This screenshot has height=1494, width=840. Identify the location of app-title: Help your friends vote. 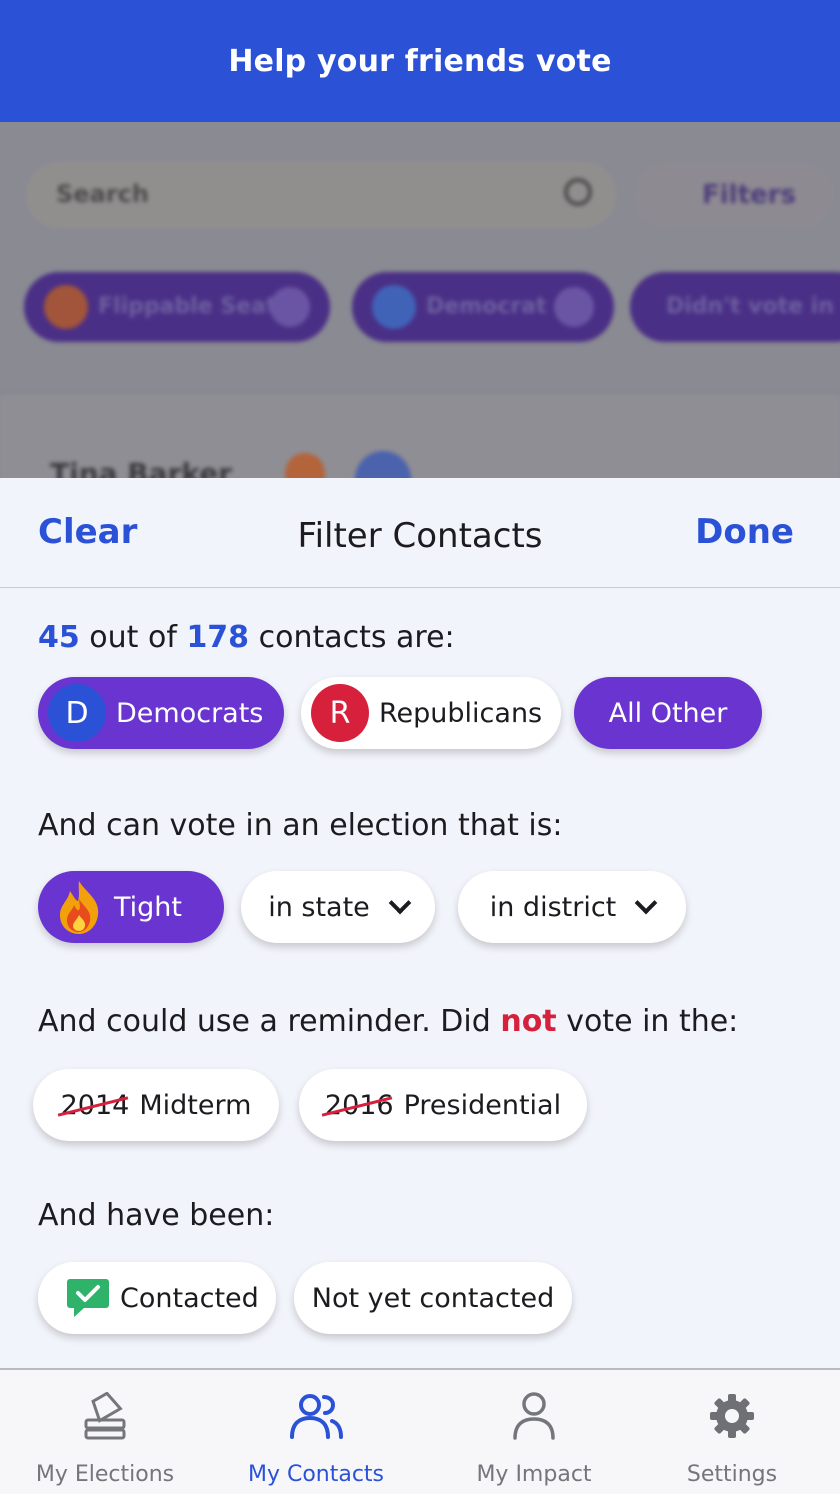
(420, 61).